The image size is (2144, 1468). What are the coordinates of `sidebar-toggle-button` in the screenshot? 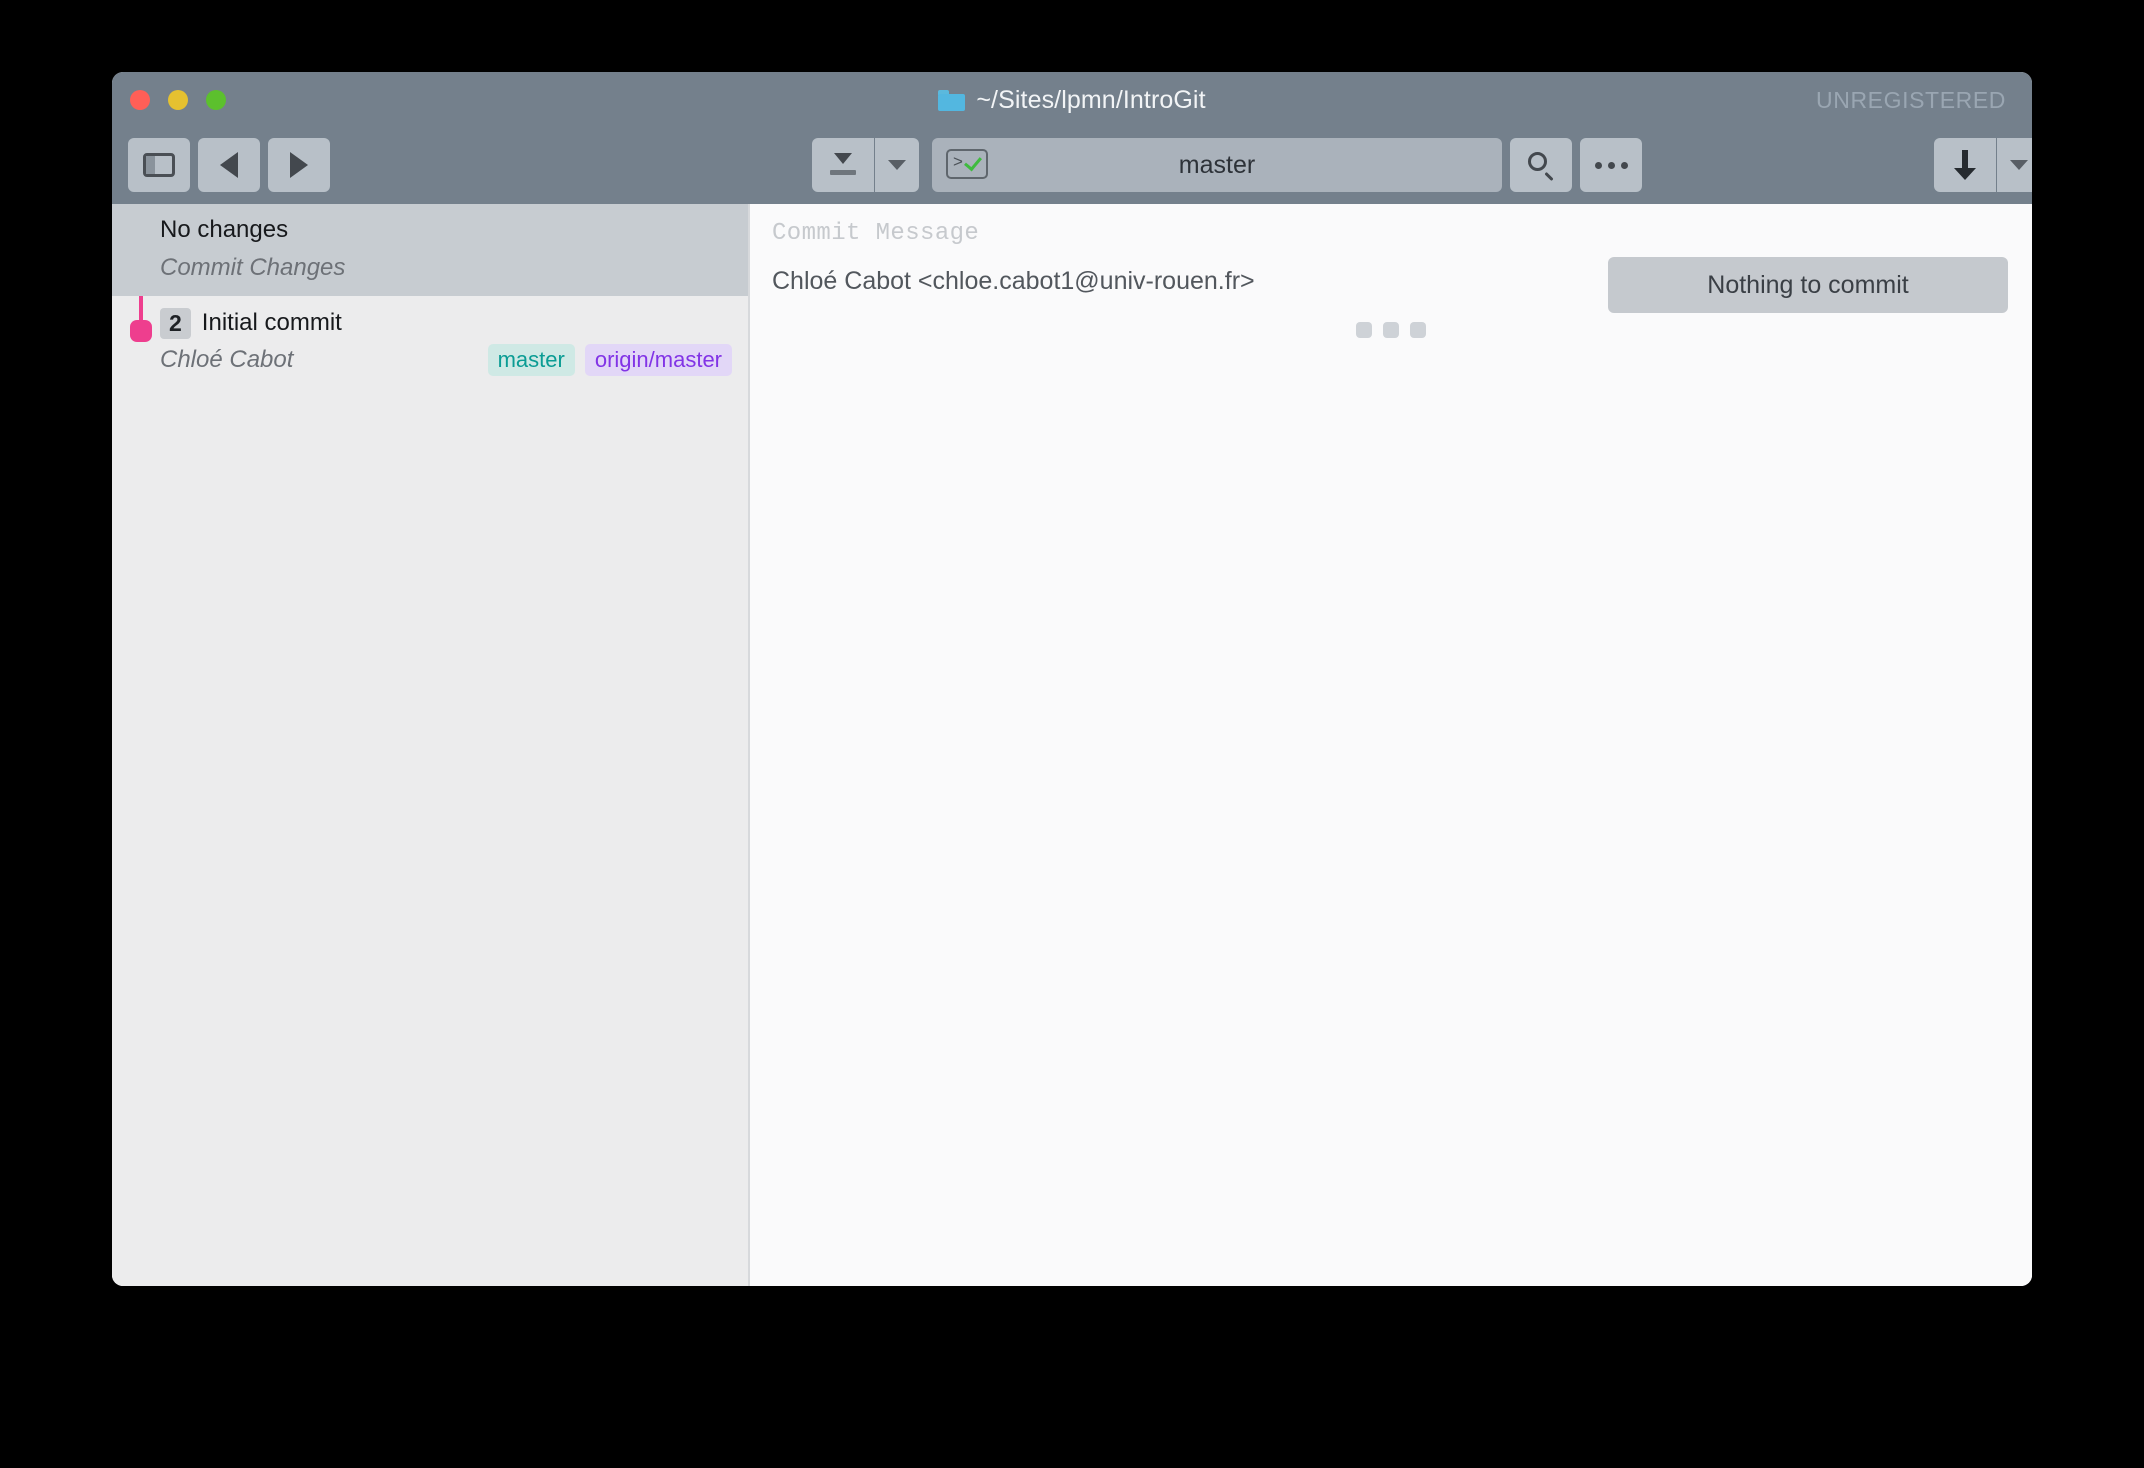 It's located at (159, 165).